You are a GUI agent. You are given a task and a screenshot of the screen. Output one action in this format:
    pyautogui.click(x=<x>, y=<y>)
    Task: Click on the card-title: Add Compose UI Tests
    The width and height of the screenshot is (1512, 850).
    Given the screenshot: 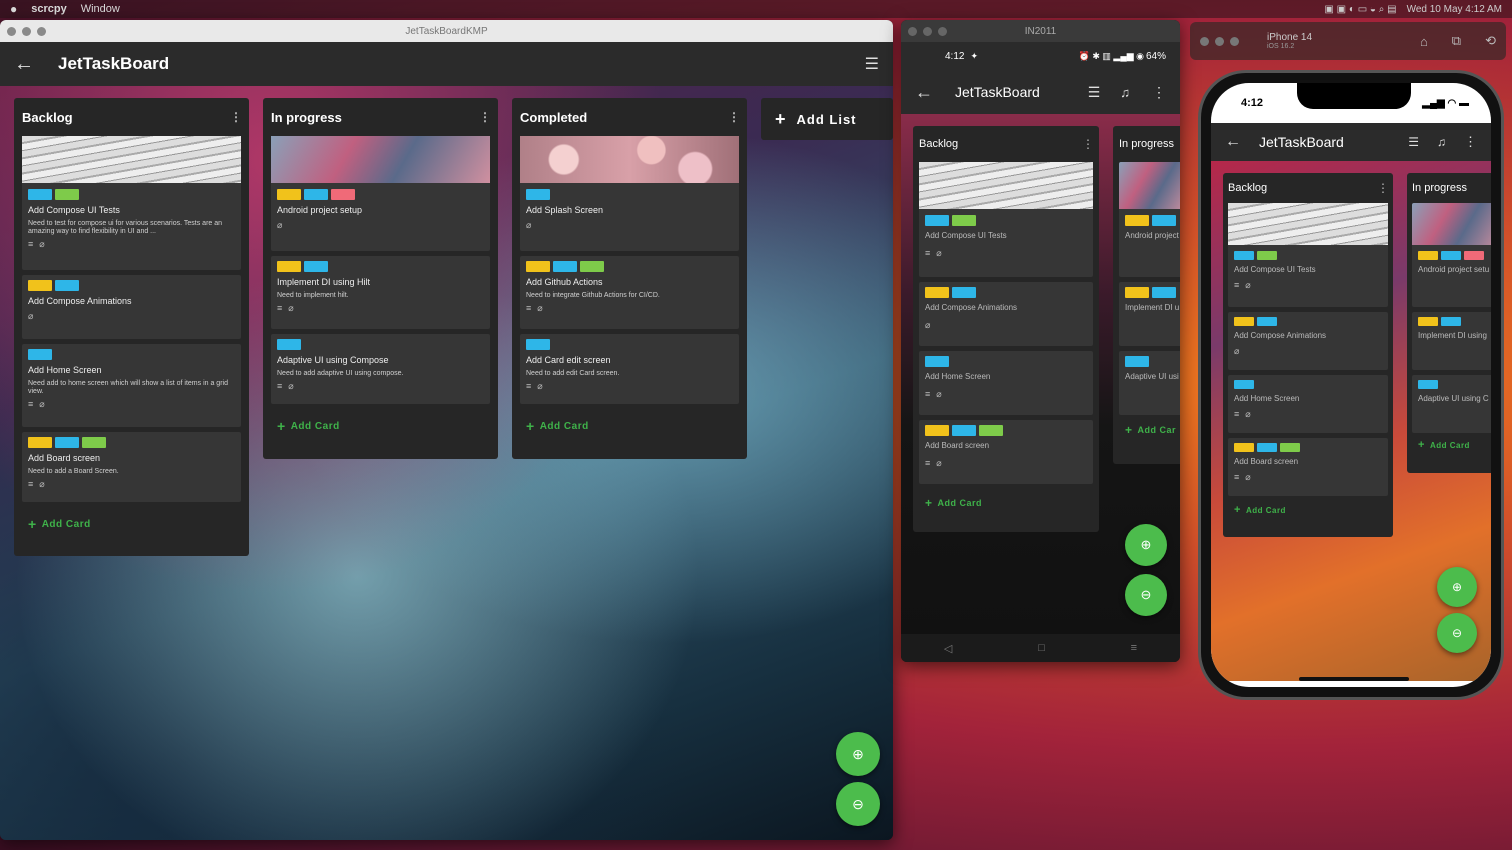 What is the action you would take?
    pyautogui.click(x=74, y=210)
    